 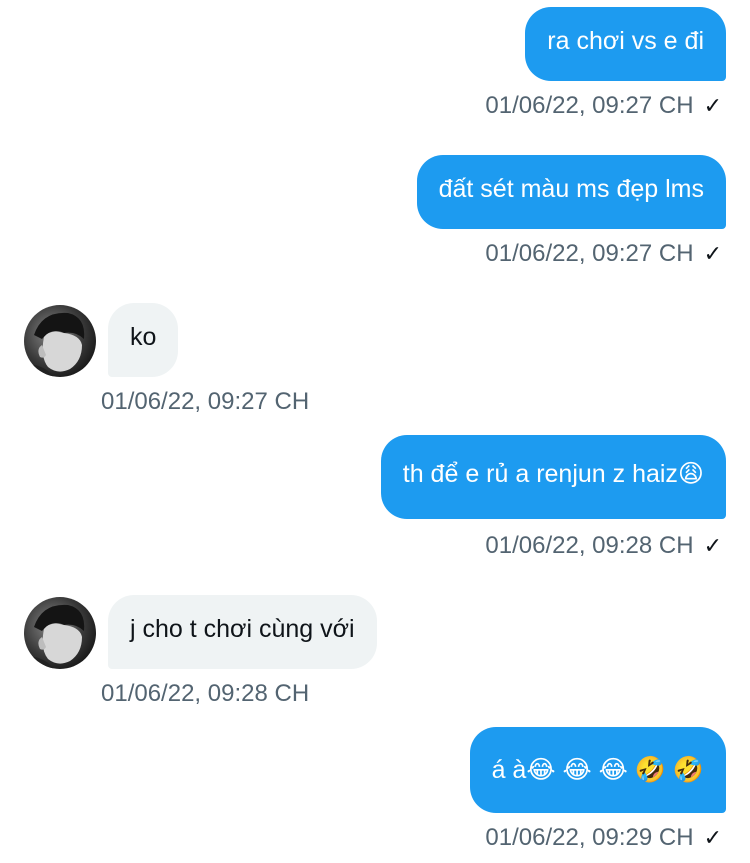 I want to click on message-bubble-outgoing: ra chơi vs e đi, so click(x=625, y=44).